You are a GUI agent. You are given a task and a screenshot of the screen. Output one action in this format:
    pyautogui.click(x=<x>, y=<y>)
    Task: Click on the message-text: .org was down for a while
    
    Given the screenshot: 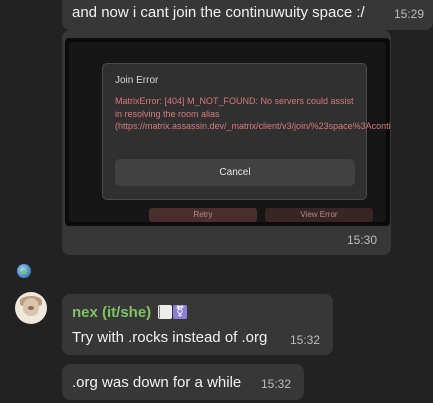 What is the action you would take?
    pyautogui.click(x=157, y=382)
    